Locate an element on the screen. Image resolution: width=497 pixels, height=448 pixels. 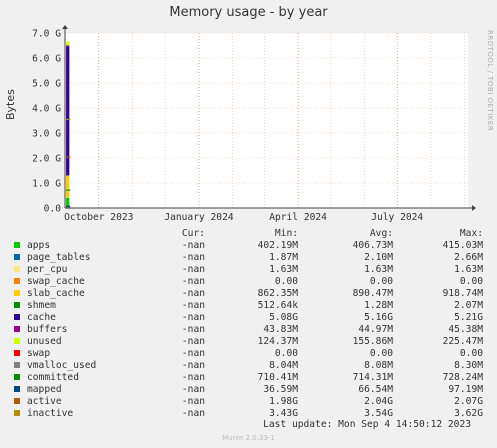
legend-max: 5.21G is located at coordinates (468, 317).